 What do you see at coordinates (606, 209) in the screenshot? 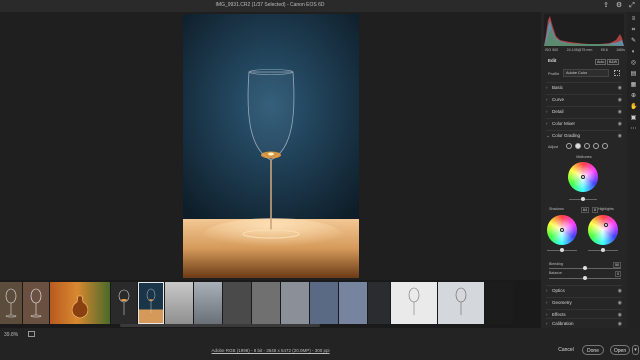
I see `highlights-label: Highlights` at bounding box center [606, 209].